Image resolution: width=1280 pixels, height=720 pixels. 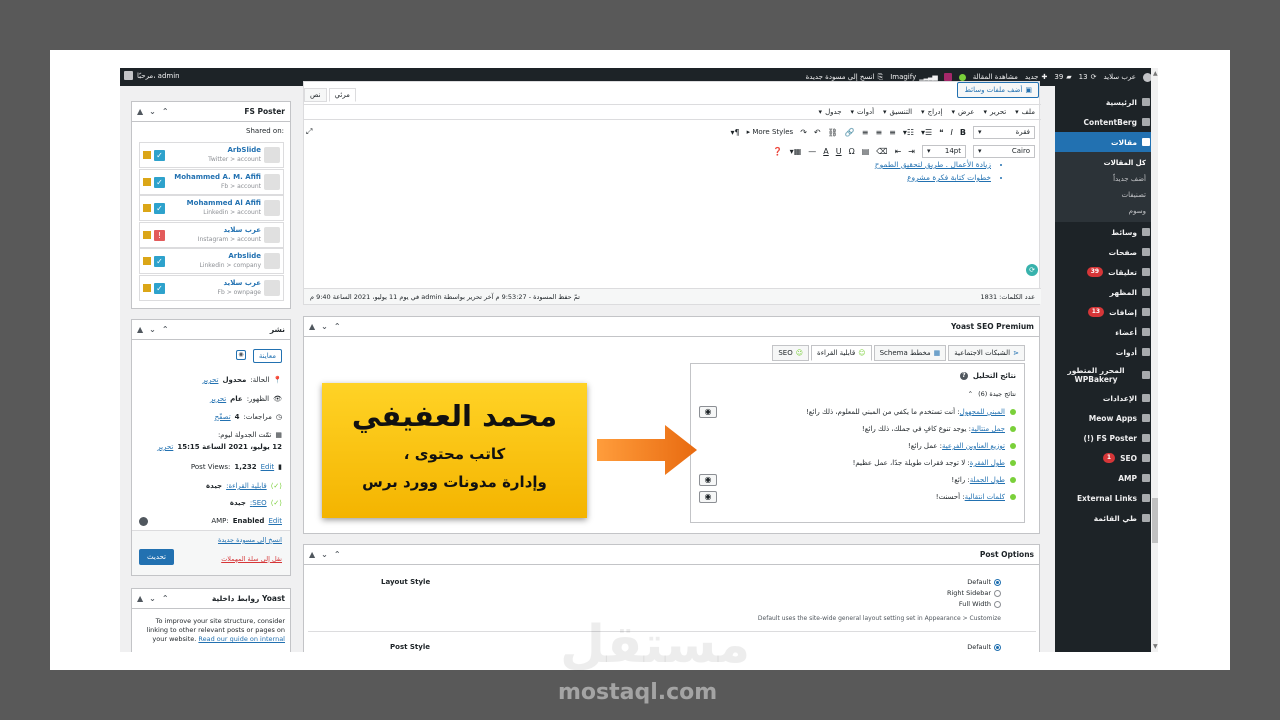 I want to click on undo-icon: ↶, so click(x=817, y=132).